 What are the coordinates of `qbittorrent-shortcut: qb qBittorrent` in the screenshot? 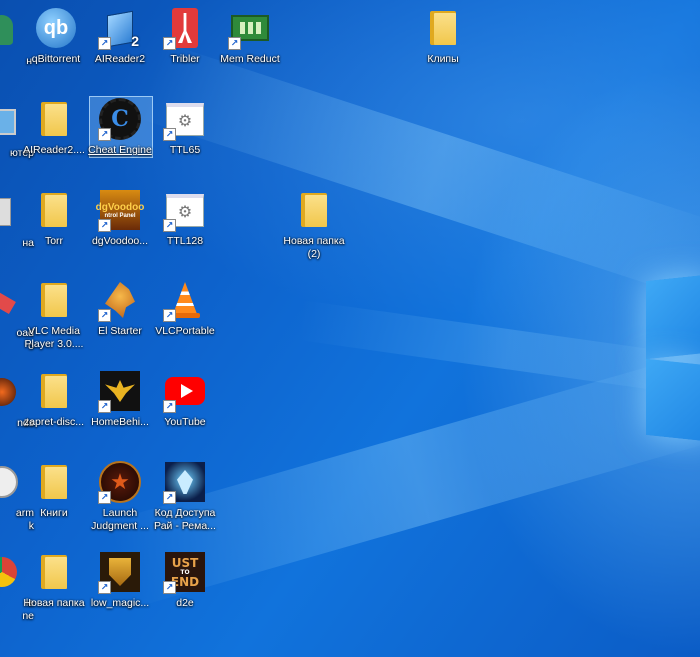 It's located at (56, 36).